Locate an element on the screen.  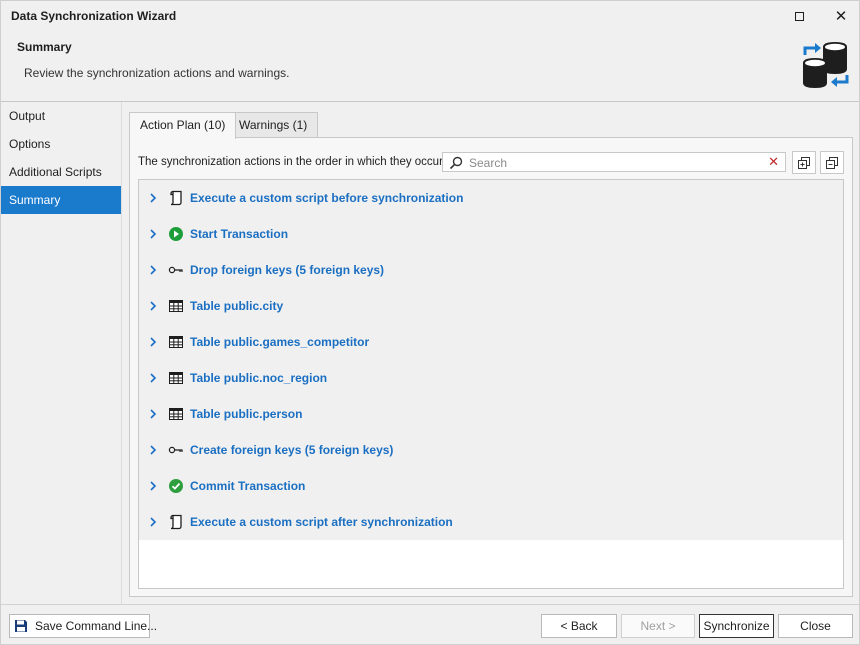
action-row: Table public.person is located at coordinates (491, 414).